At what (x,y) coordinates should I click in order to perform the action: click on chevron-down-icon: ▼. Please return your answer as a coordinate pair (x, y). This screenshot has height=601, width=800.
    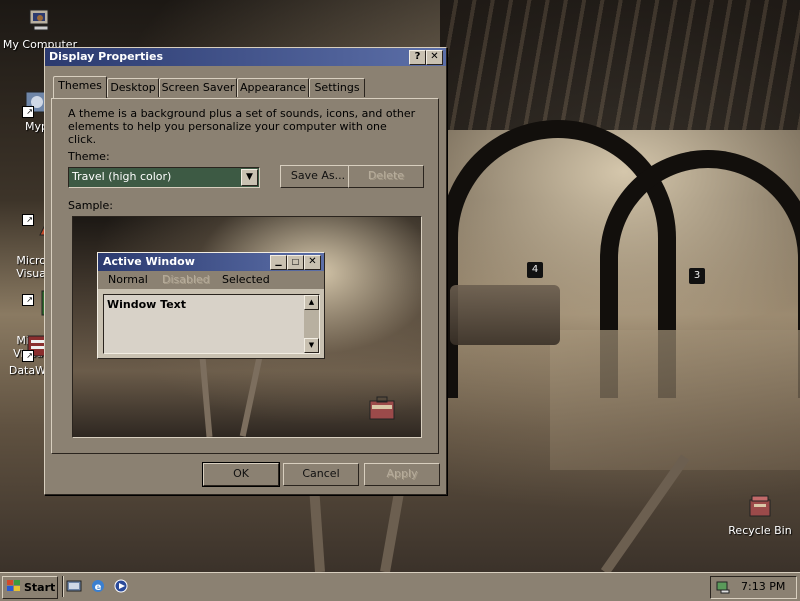
    Looking at the image, I should click on (249, 177).